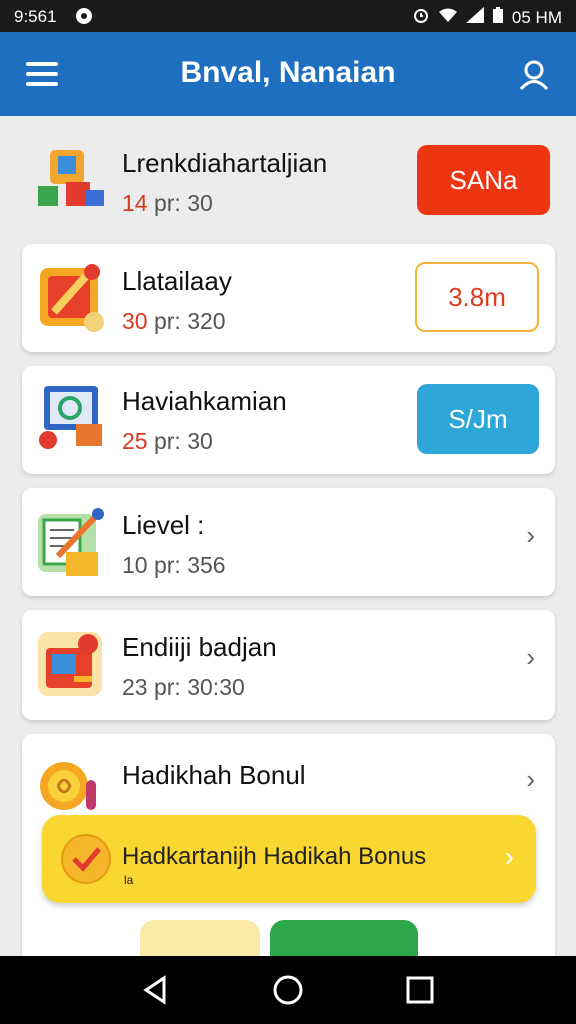 Image resolution: width=576 pixels, height=1024 pixels. I want to click on item-title: Lievel :, so click(163, 525).